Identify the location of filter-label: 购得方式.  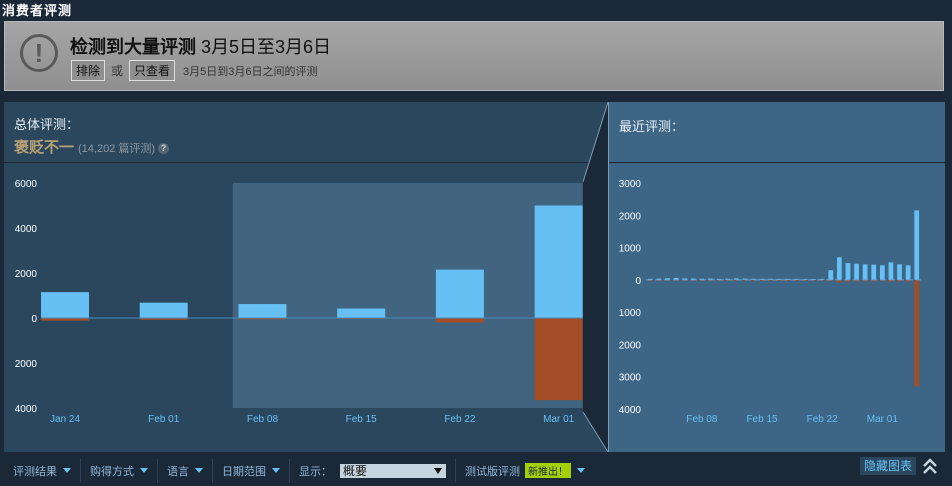
(112, 471).